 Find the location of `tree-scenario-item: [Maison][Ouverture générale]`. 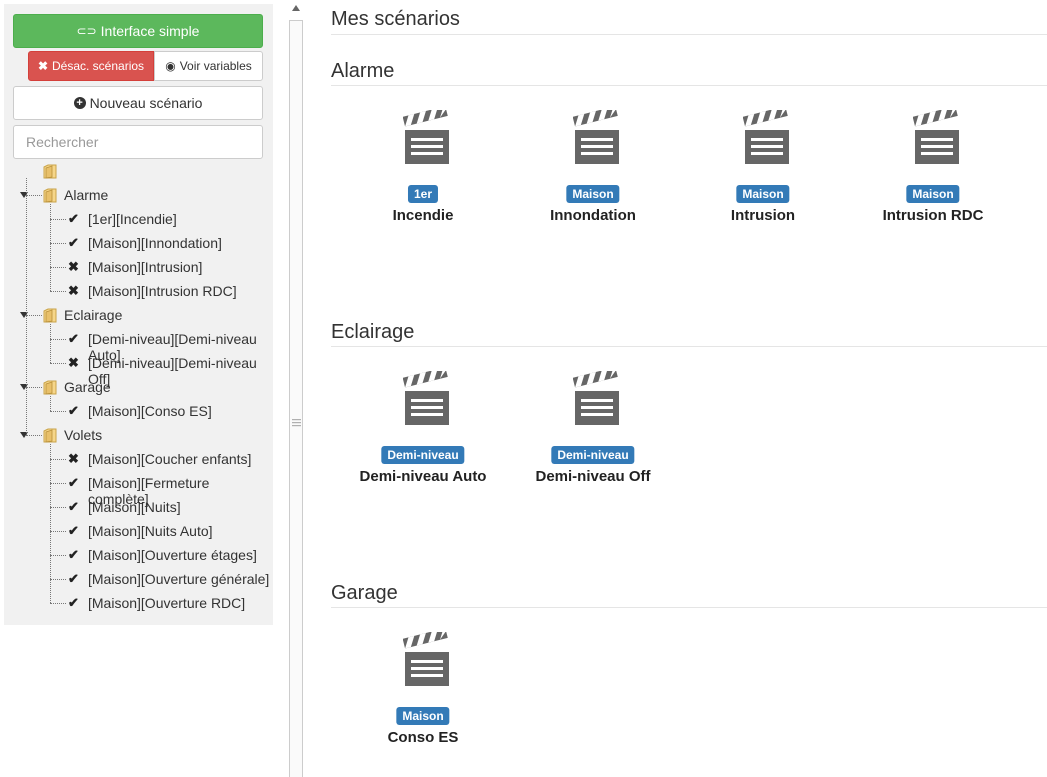

tree-scenario-item: [Maison][Ouverture générale] is located at coordinates (178, 579).